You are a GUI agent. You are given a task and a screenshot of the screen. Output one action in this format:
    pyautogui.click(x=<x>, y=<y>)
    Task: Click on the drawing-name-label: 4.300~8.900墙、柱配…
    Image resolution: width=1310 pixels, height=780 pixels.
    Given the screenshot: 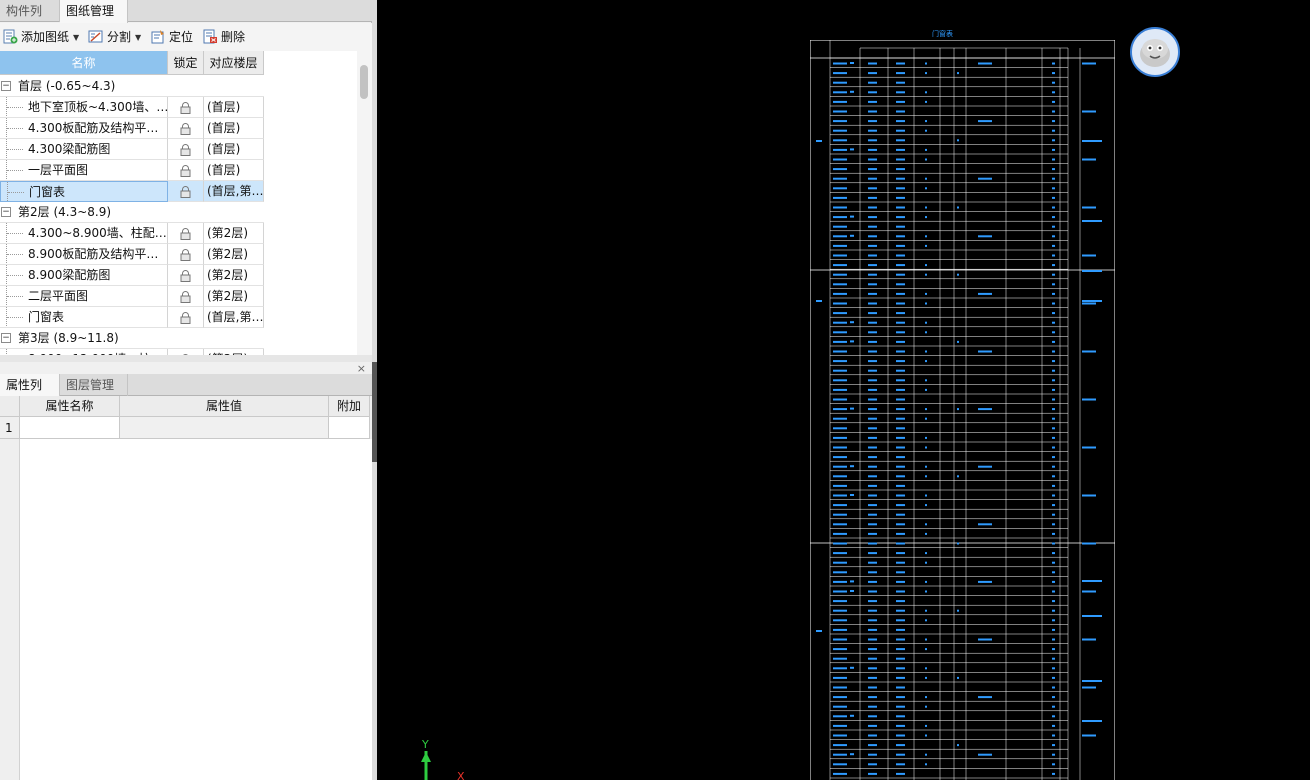 What is the action you would take?
    pyautogui.click(x=97, y=233)
    